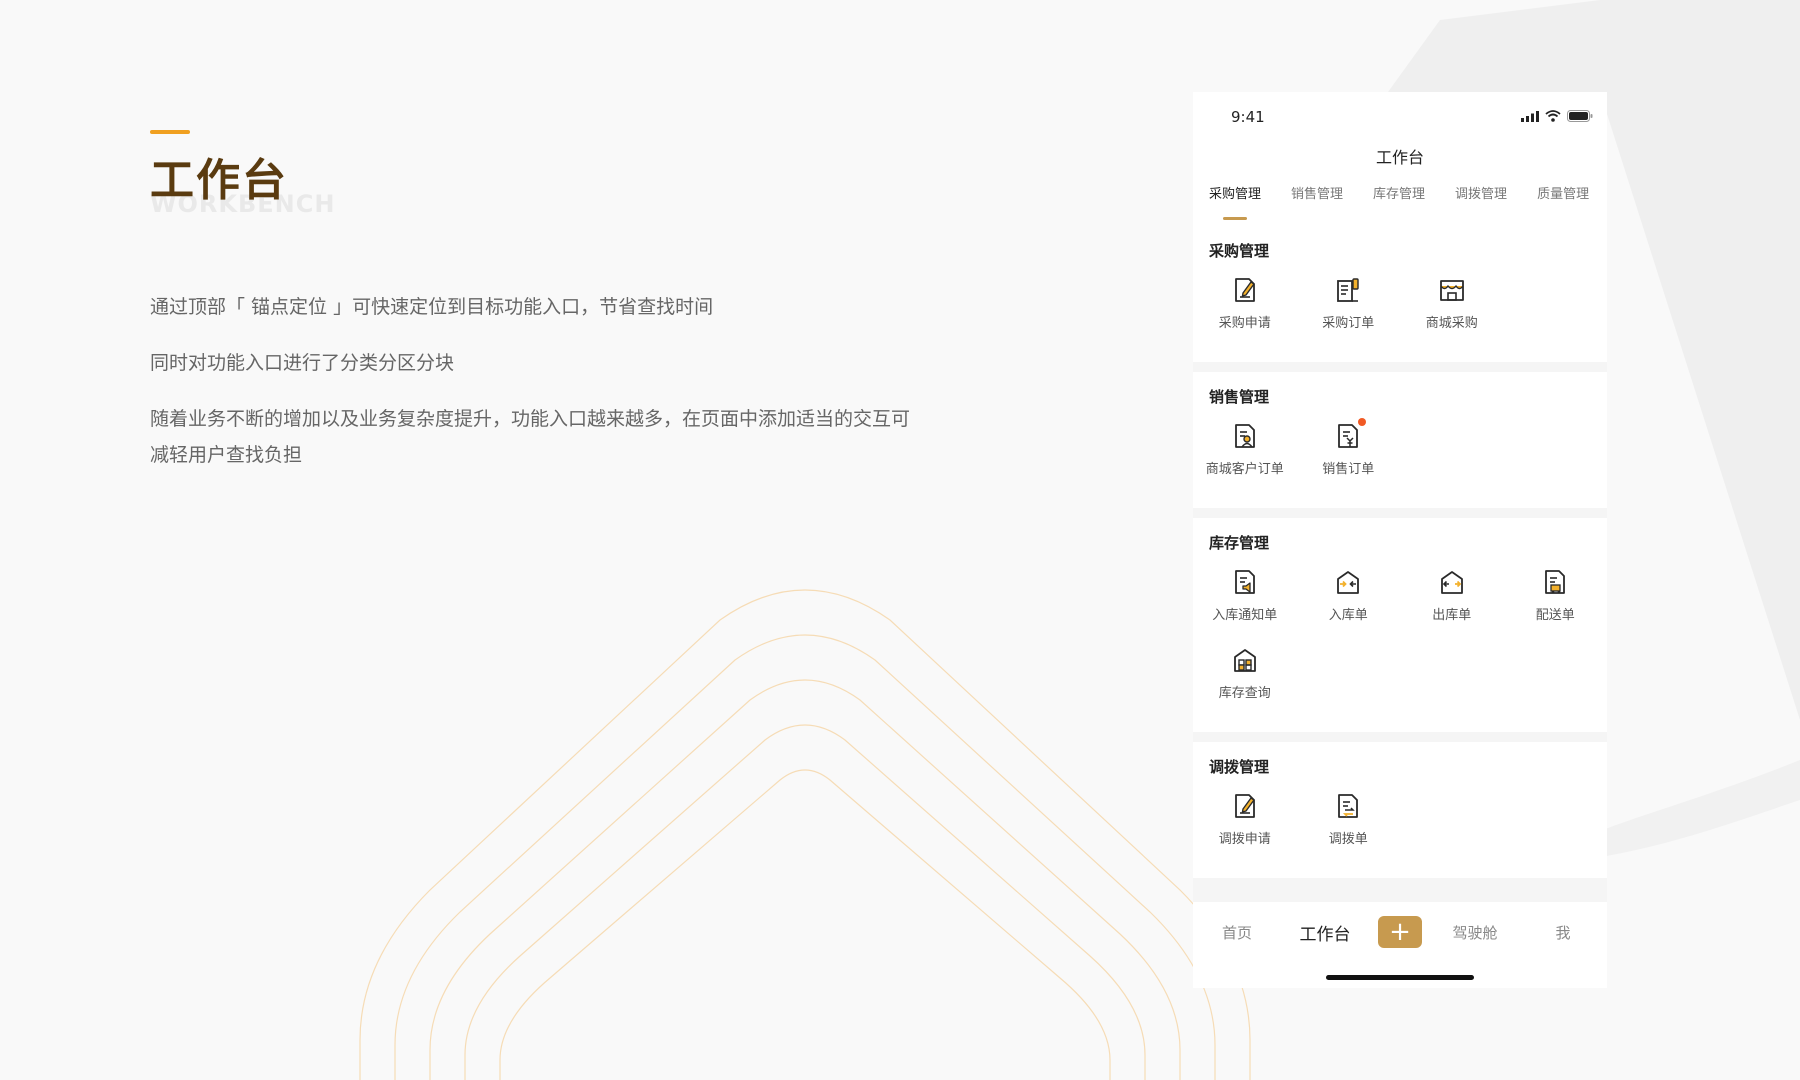 The height and width of the screenshot is (1080, 1800). I want to click on function-entry: 商城采购, so click(1452, 313).